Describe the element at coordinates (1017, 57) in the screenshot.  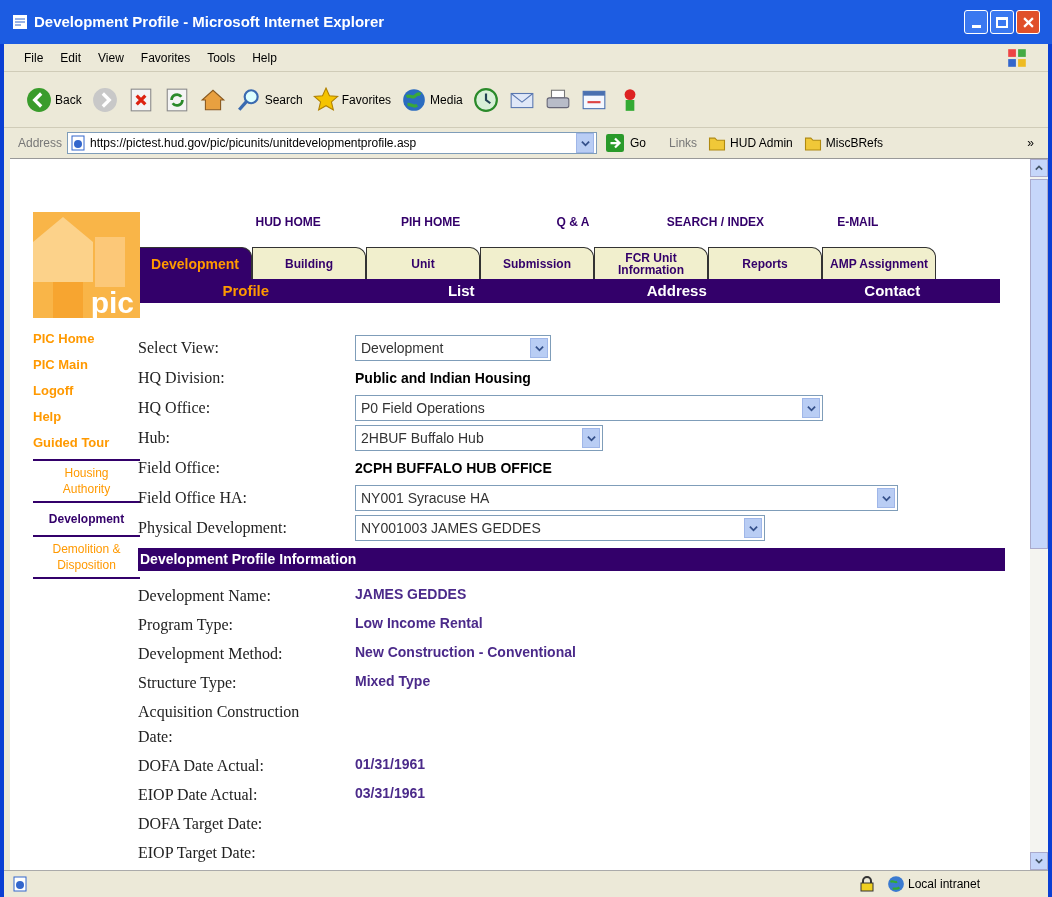
I see `windows-logo-icon` at that location.